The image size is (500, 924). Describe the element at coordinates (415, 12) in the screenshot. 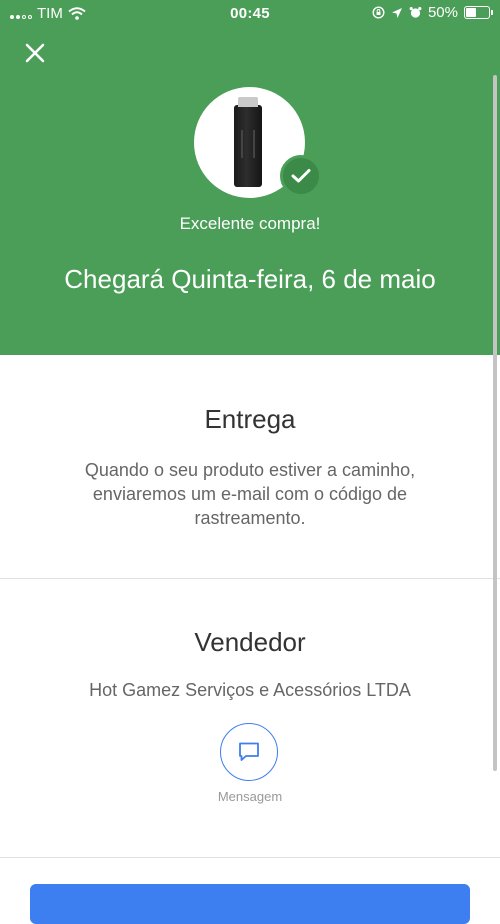

I see `alarm-icon` at that location.